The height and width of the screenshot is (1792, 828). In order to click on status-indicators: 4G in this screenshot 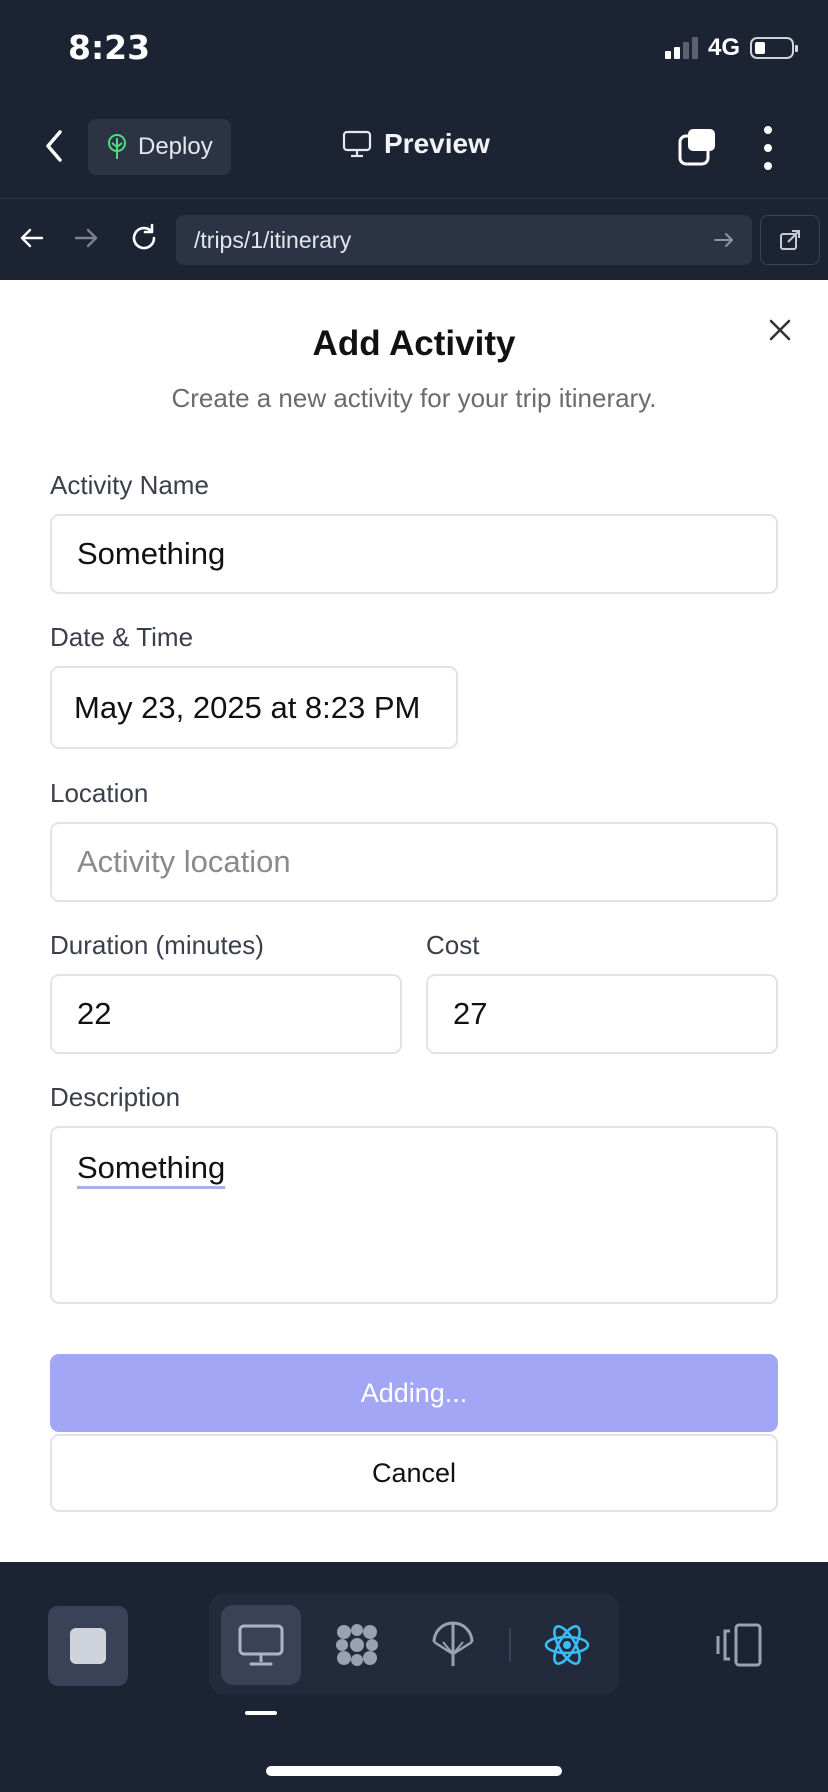, I will do `click(731, 48)`.